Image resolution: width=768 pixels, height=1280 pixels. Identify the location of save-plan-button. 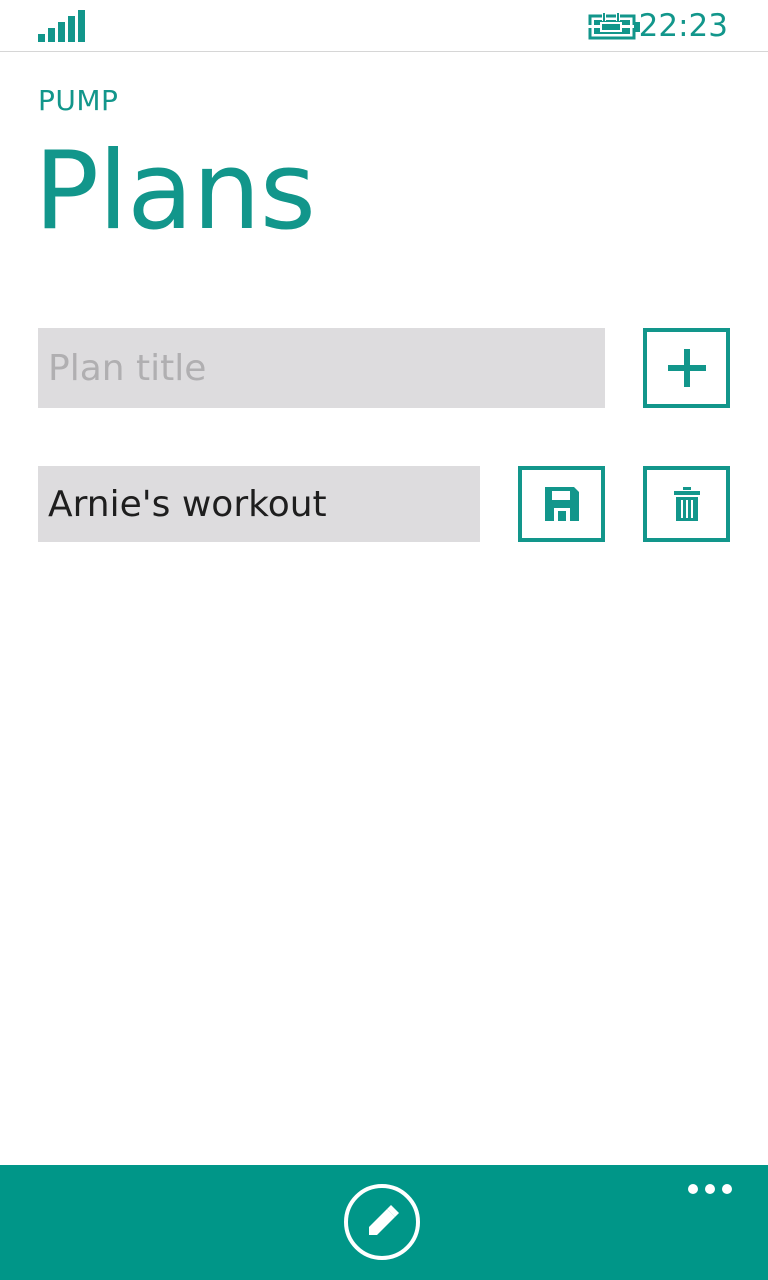
(561, 504).